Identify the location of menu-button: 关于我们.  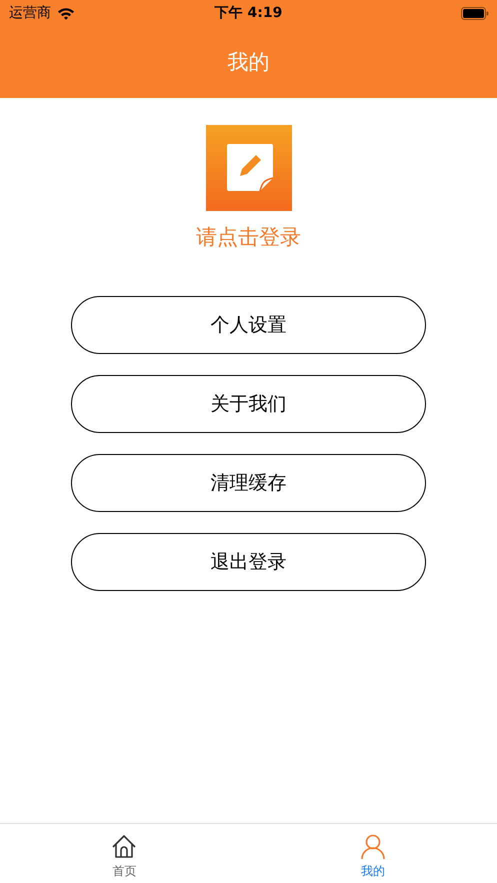
(248, 404).